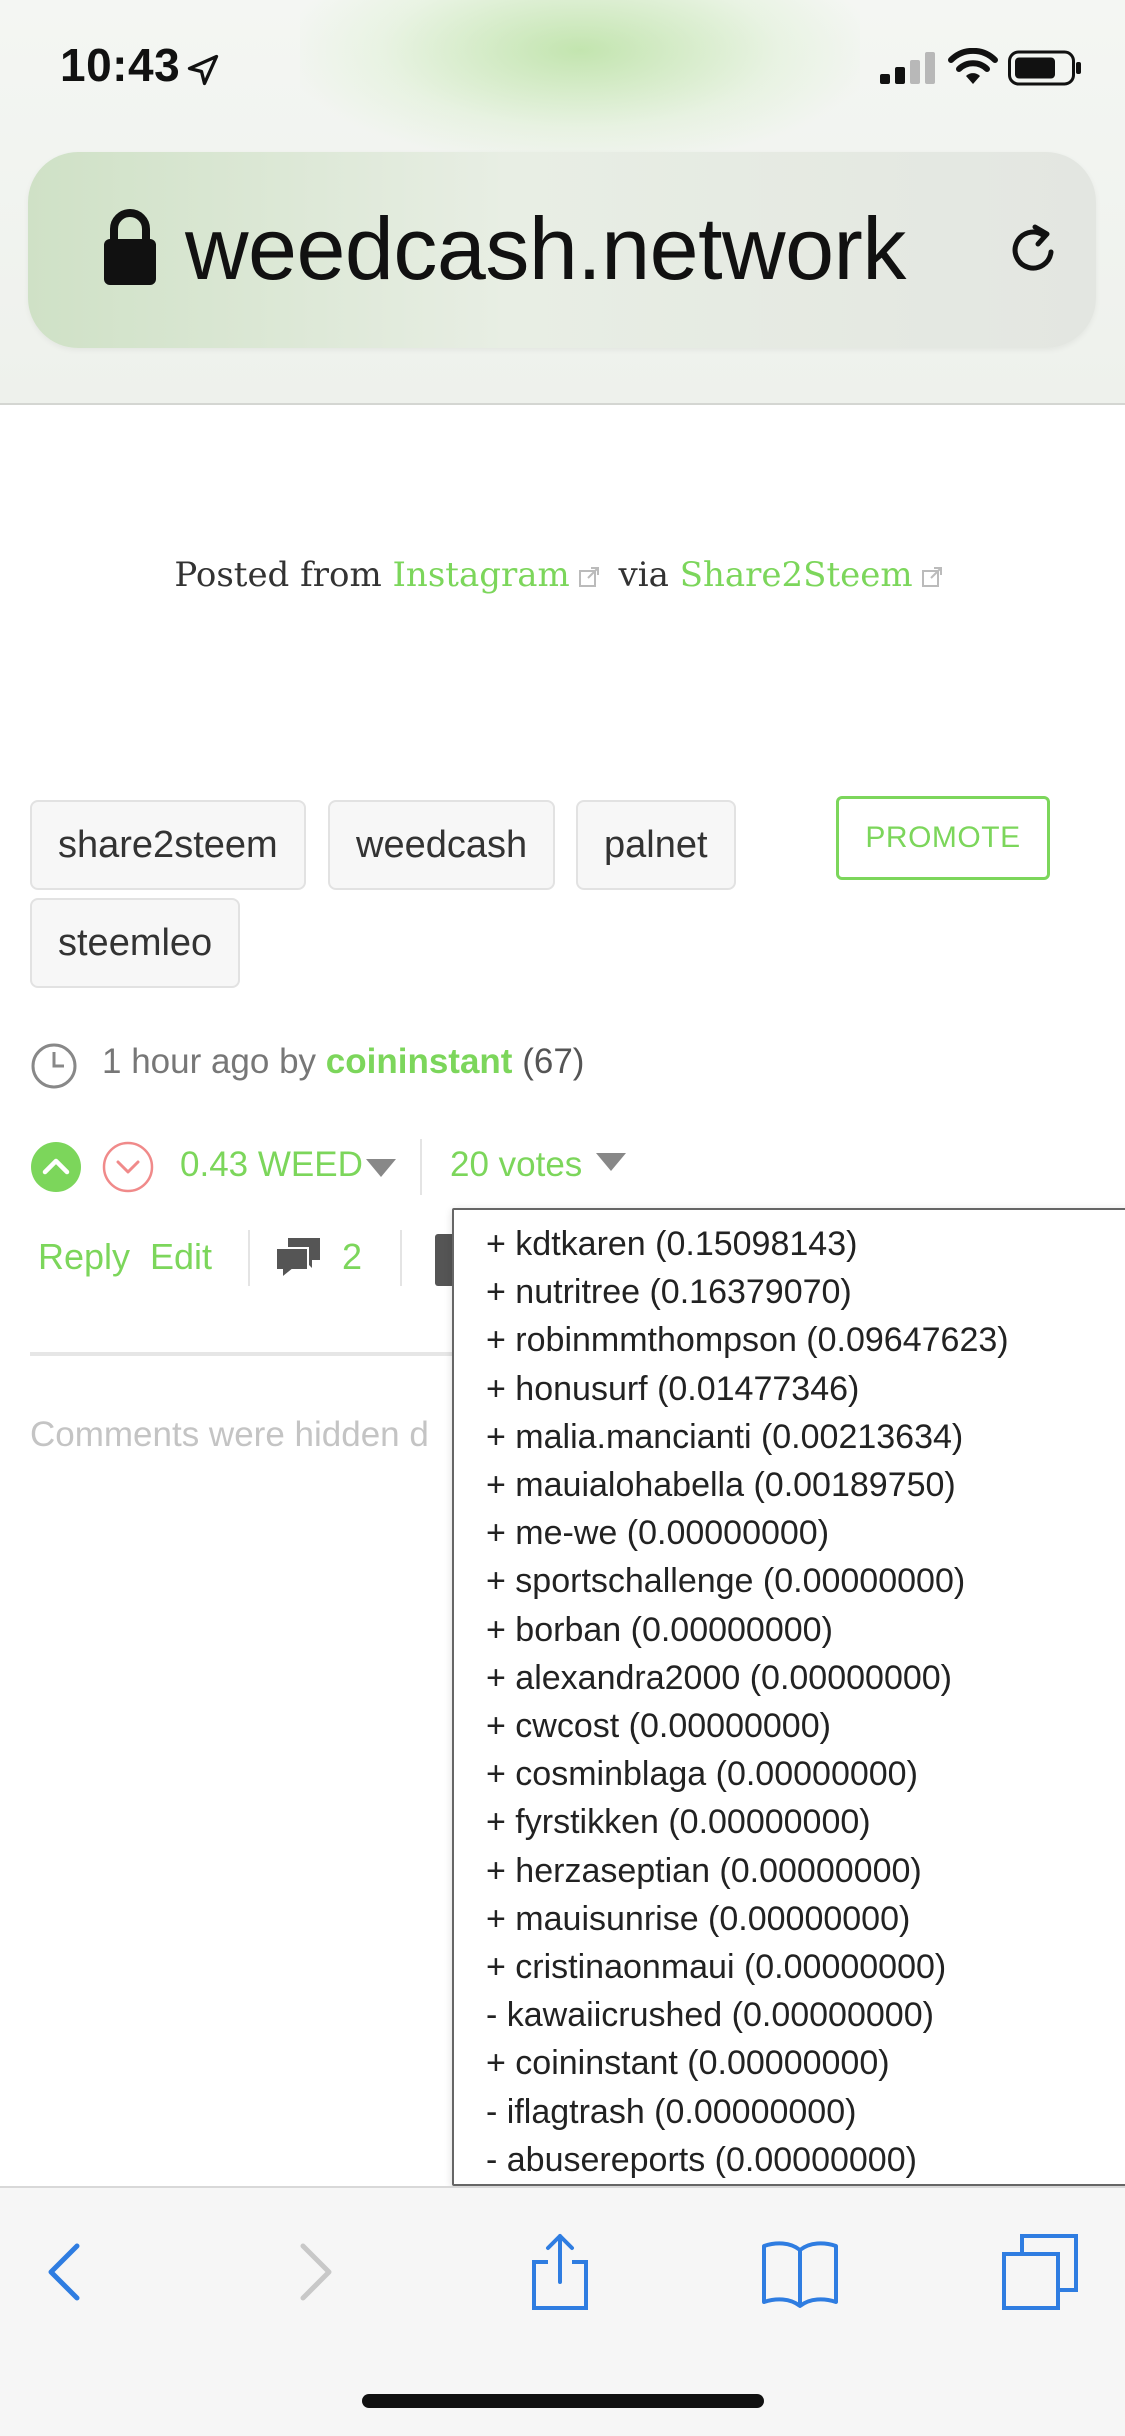 The height and width of the screenshot is (2436, 1125). I want to click on meta-text: 1 hour ago by coininstant (67), so click(343, 1062).